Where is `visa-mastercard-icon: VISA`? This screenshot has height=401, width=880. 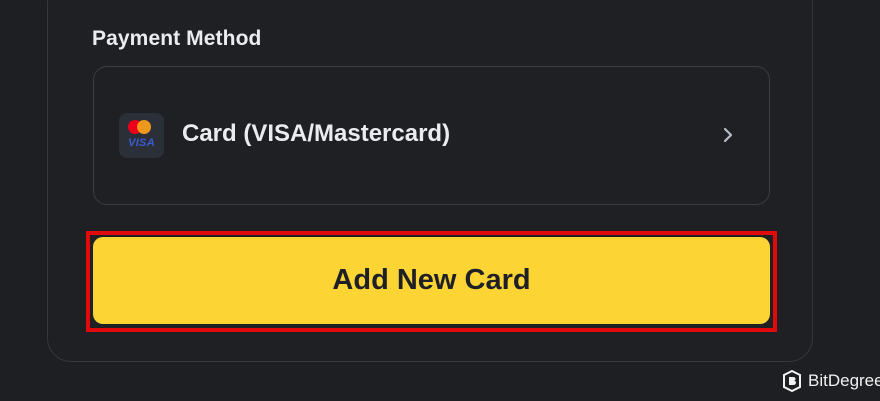
visa-mastercard-icon: VISA is located at coordinates (141, 135).